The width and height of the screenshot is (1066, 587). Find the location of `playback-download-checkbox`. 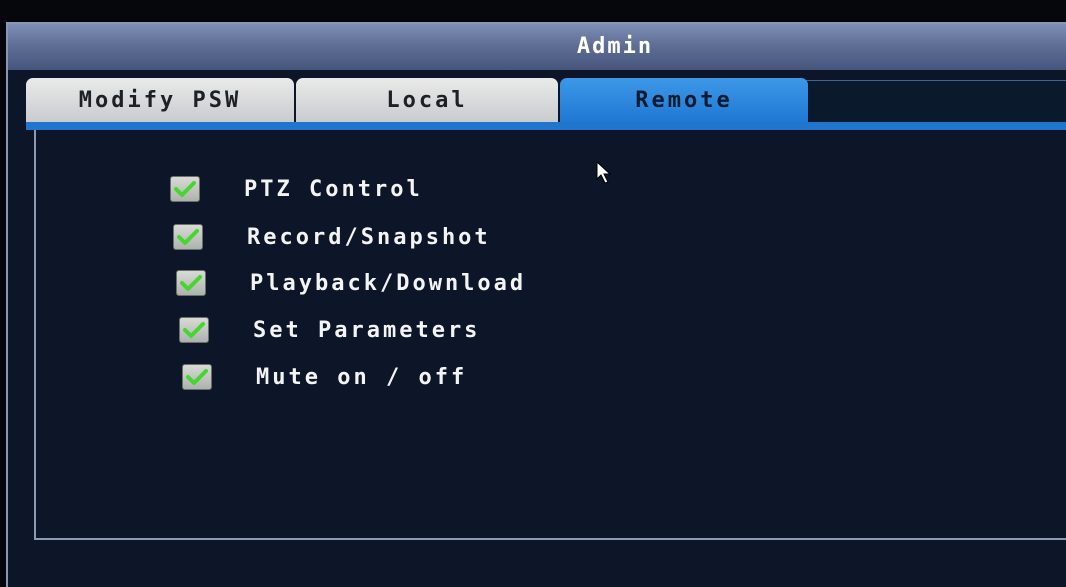

playback-download-checkbox is located at coordinates (191, 283).